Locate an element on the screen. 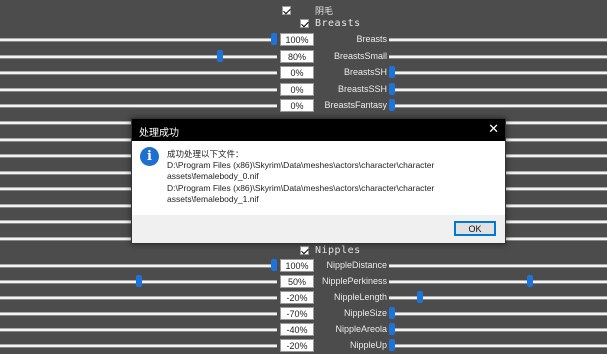 The height and width of the screenshot is (354, 607). dialog-footer: OK is located at coordinates (318, 229).